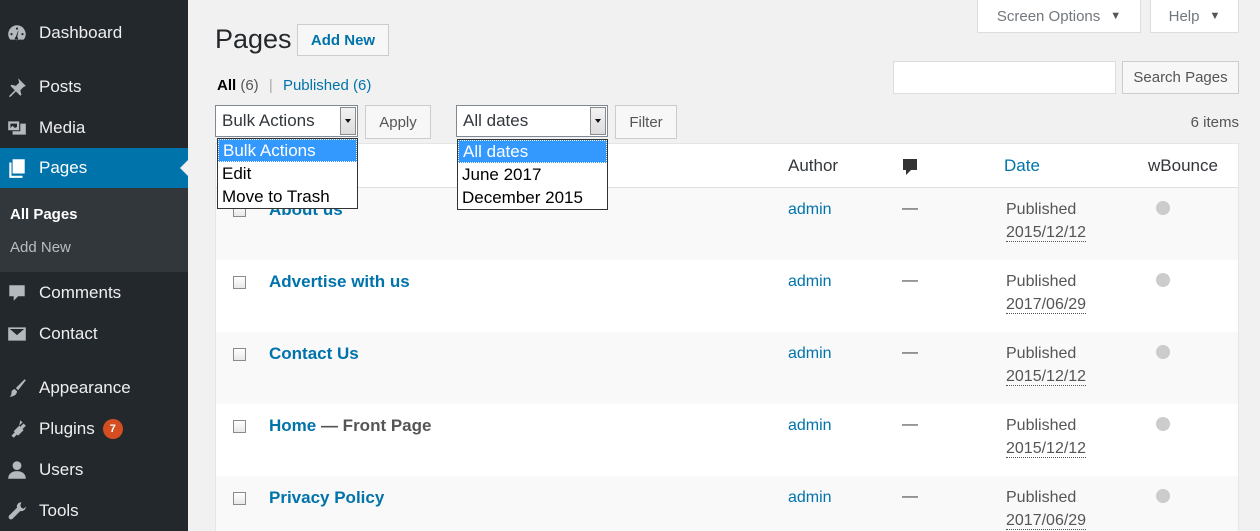  What do you see at coordinates (813, 165) in the screenshot?
I see `column-header-author: Author` at bounding box center [813, 165].